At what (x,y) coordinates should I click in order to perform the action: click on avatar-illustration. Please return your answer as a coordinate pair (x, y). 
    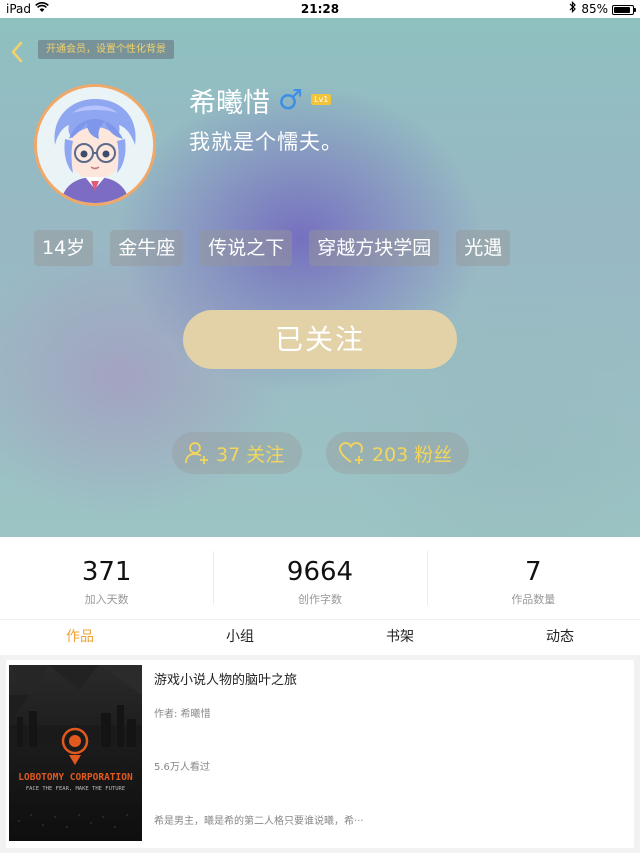
    Looking at the image, I should click on (95, 145).